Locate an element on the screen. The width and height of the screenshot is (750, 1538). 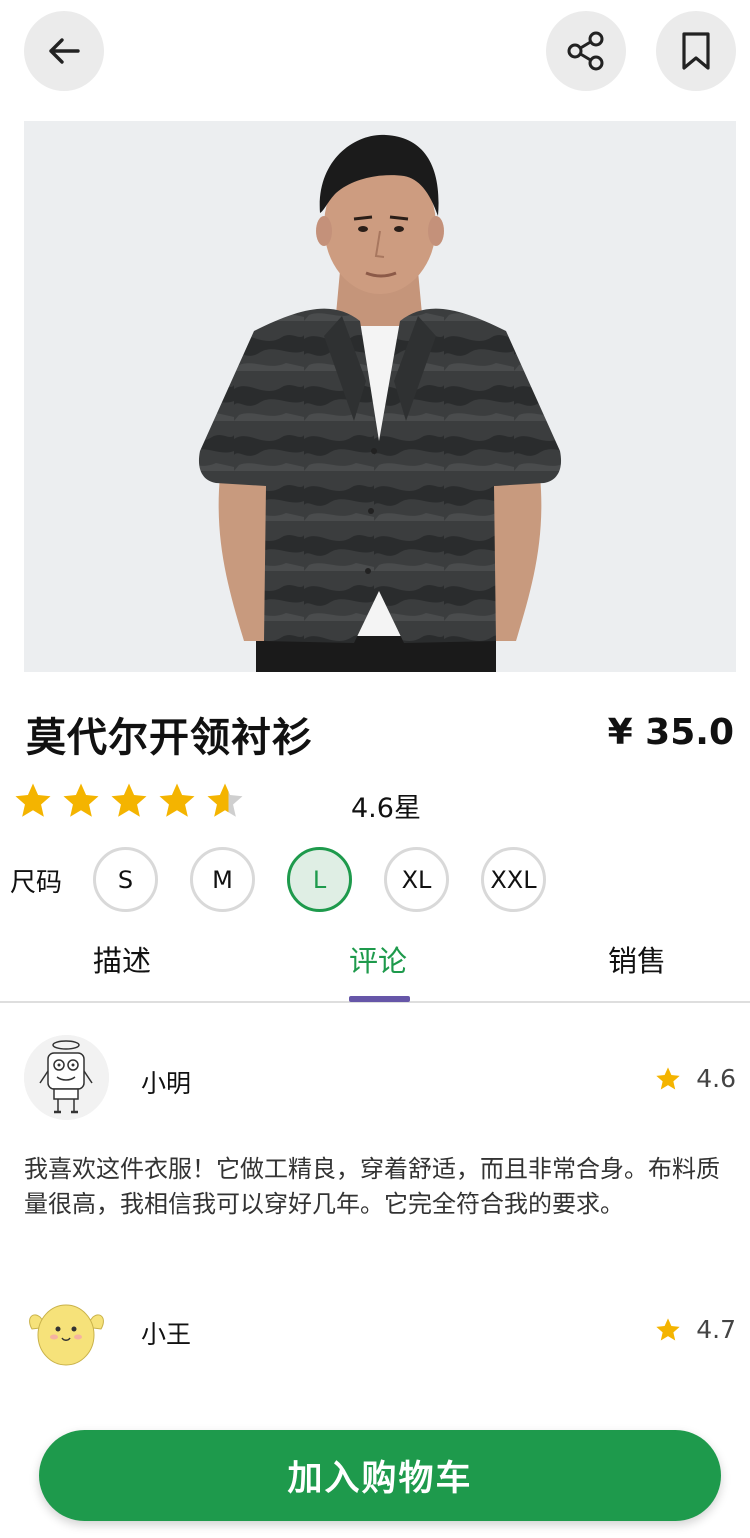
bookmark-button is located at coordinates (696, 51).